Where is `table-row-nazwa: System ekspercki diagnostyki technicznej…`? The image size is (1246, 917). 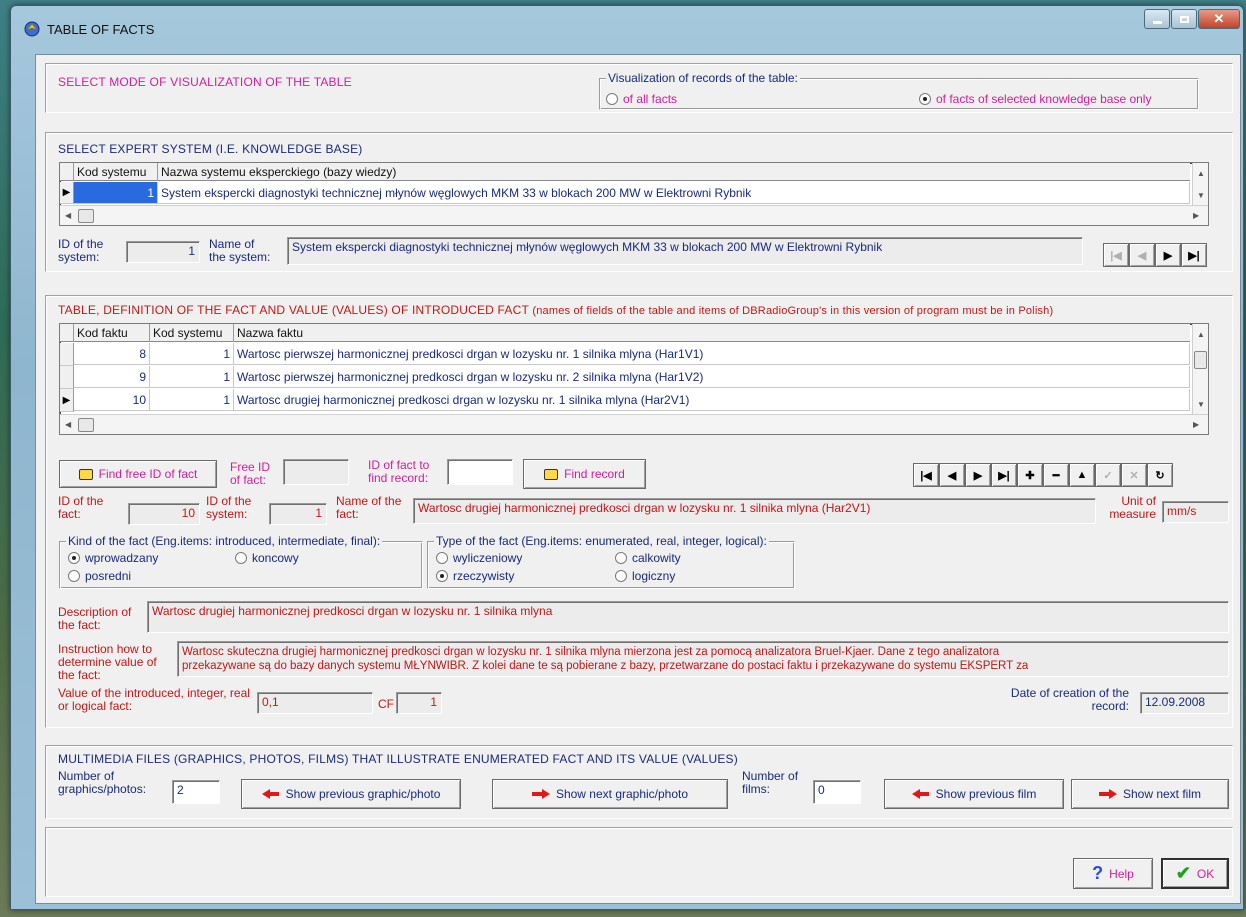
table-row-nazwa: System ekspercki diagnostyki technicznej… is located at coordinates (674, 193).